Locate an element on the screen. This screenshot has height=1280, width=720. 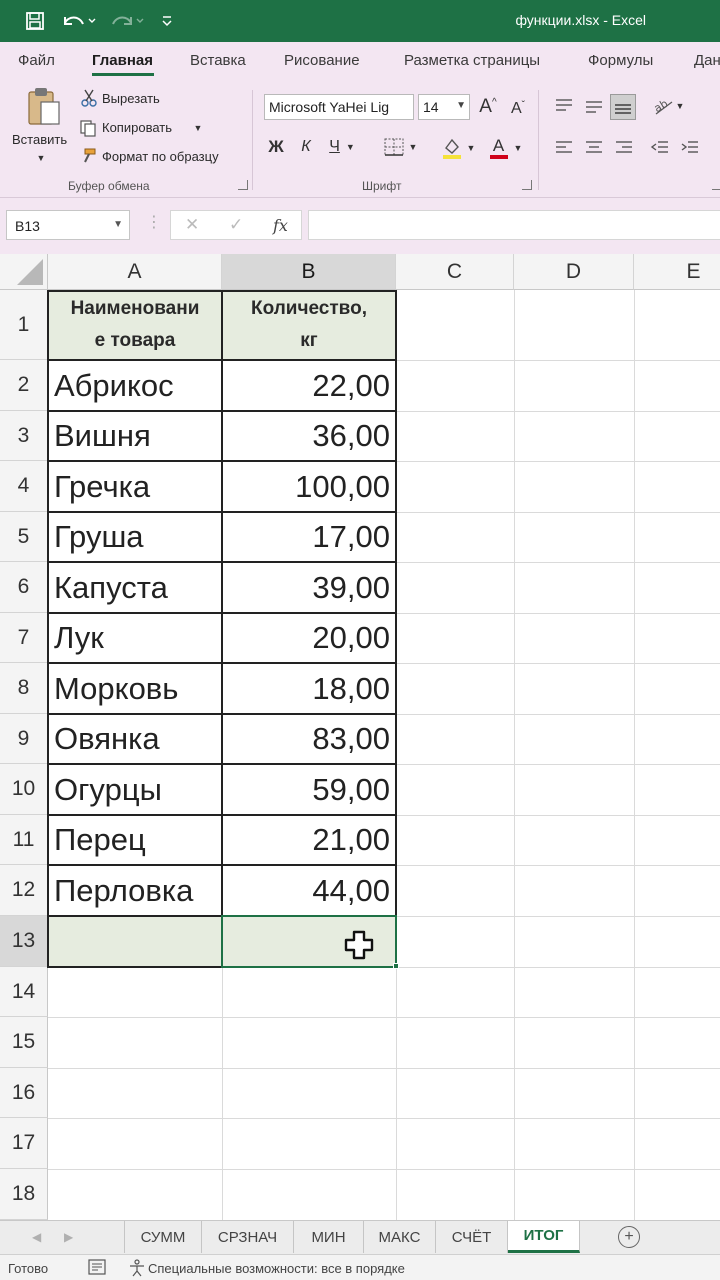
fill-handle is located at coordinates (396, 966).